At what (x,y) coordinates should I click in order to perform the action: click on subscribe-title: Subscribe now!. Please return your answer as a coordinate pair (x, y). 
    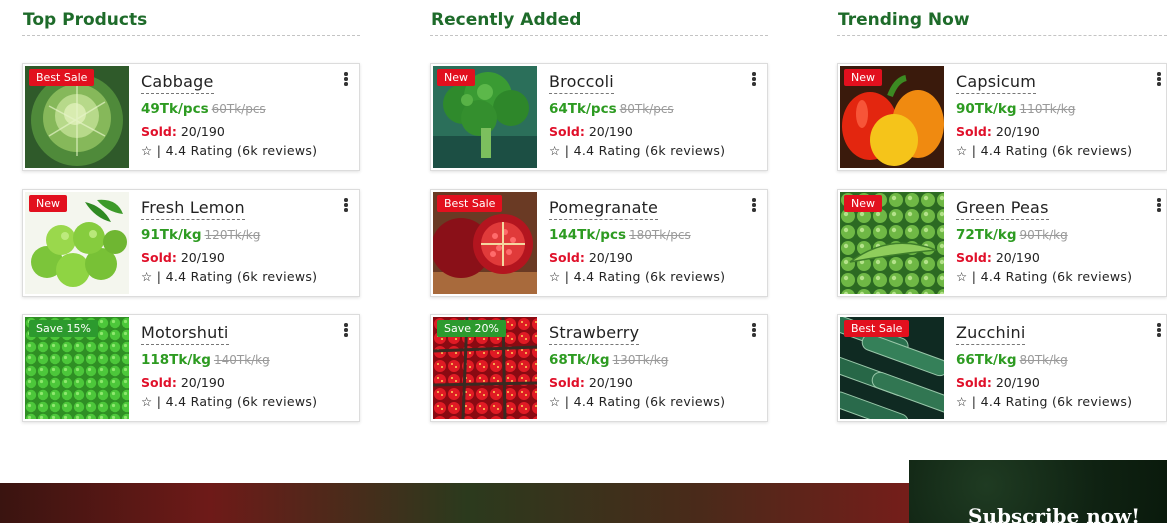
    Looking at the image, I should click on (1054, 513).